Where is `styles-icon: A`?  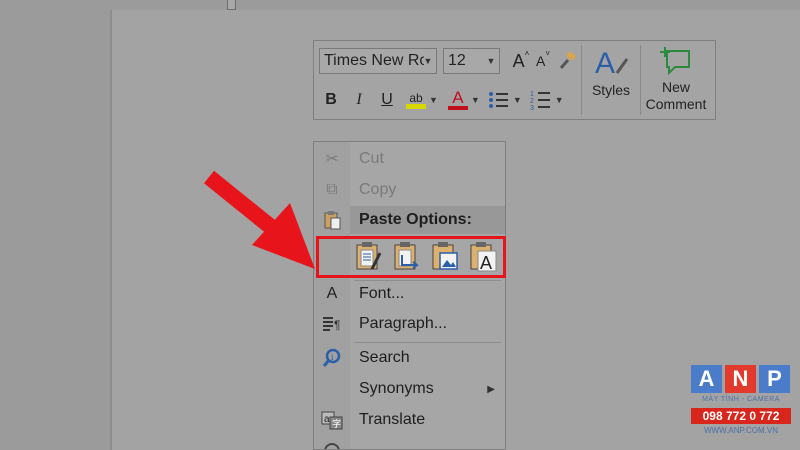 styles-icon: A is located at coordinates (612, 63).